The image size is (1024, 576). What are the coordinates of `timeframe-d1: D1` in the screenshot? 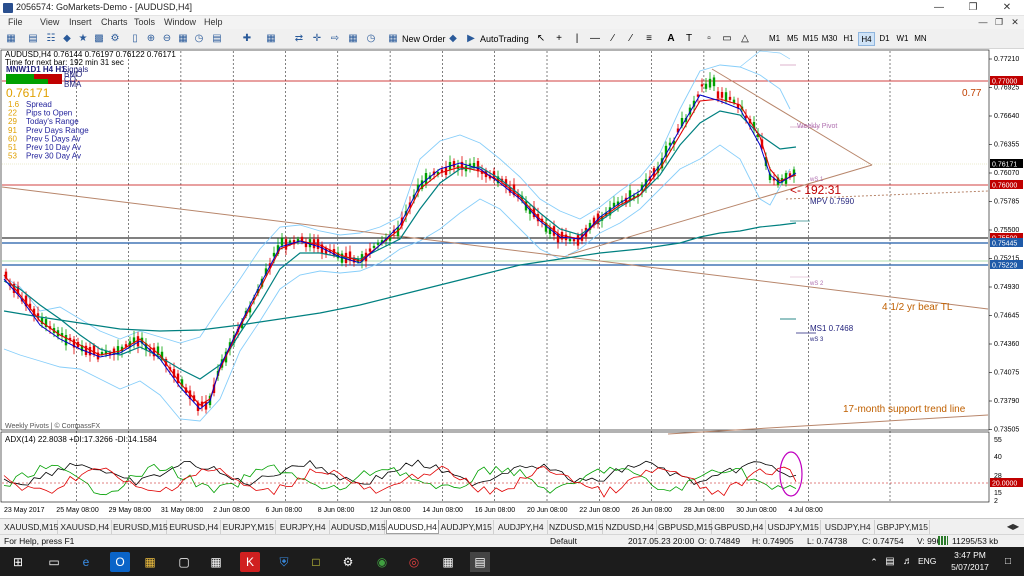 It's located at (884, 39).